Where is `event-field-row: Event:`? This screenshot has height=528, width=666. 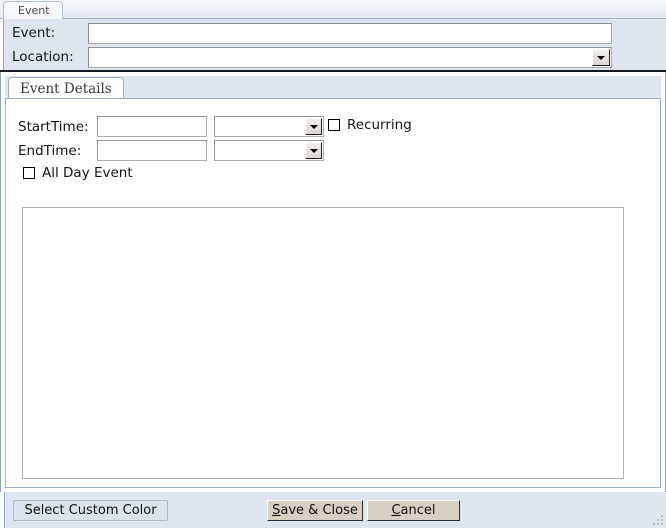
event-field-row: Event: is located at coordinates (333, 33).